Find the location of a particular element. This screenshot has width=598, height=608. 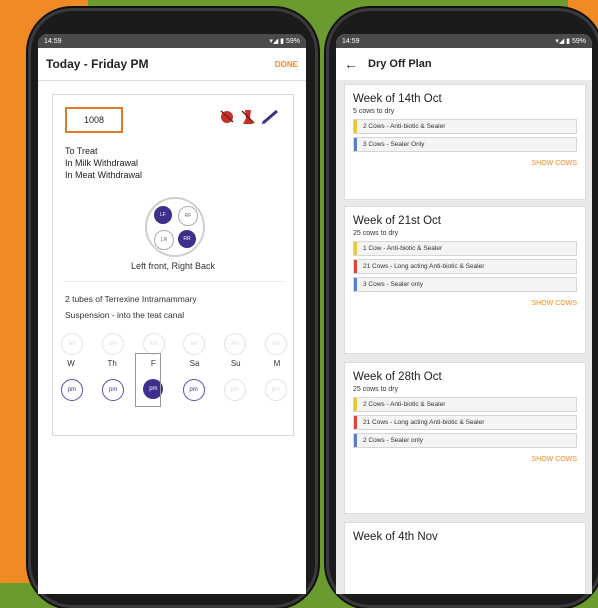

group-label: 3 Cows - Sealer only is located at coordinates (393, 284).